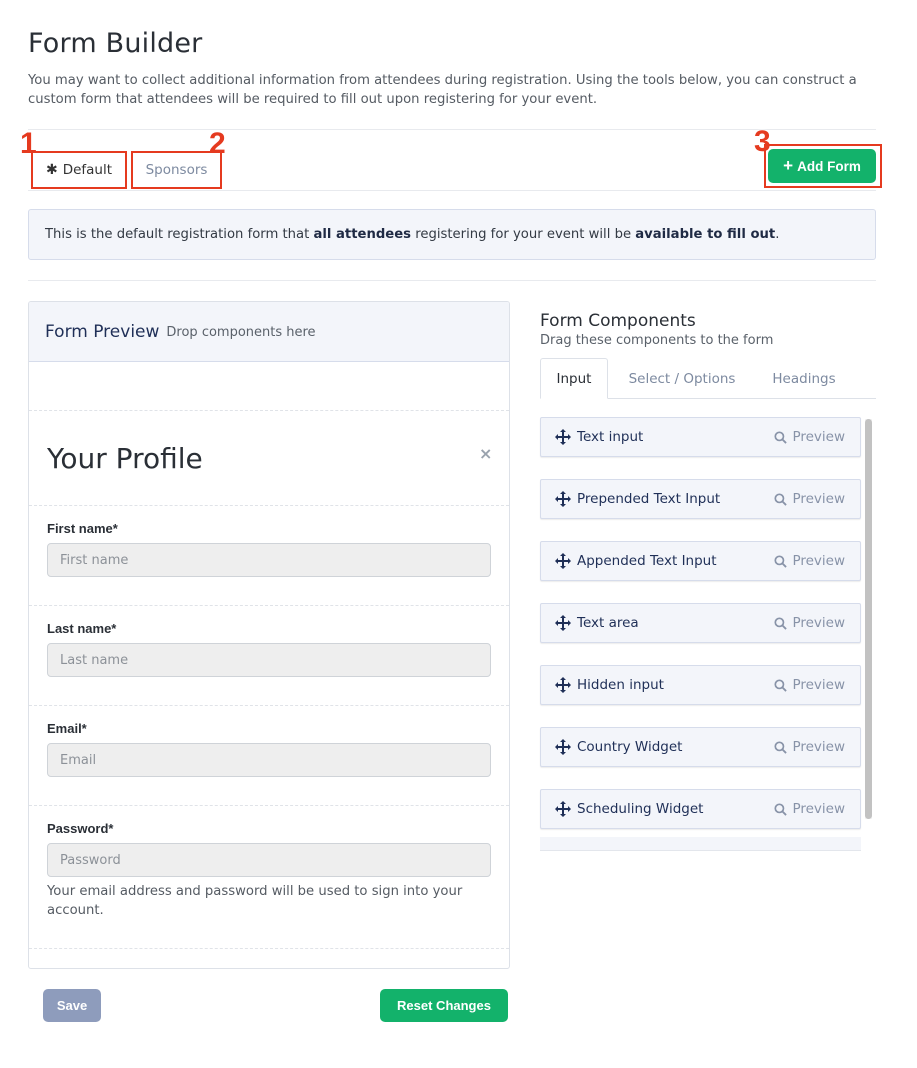 Image resolution: width=917 pixels, height=1068 pixels. I want to click on close-icon: ×, so click(485, 453).